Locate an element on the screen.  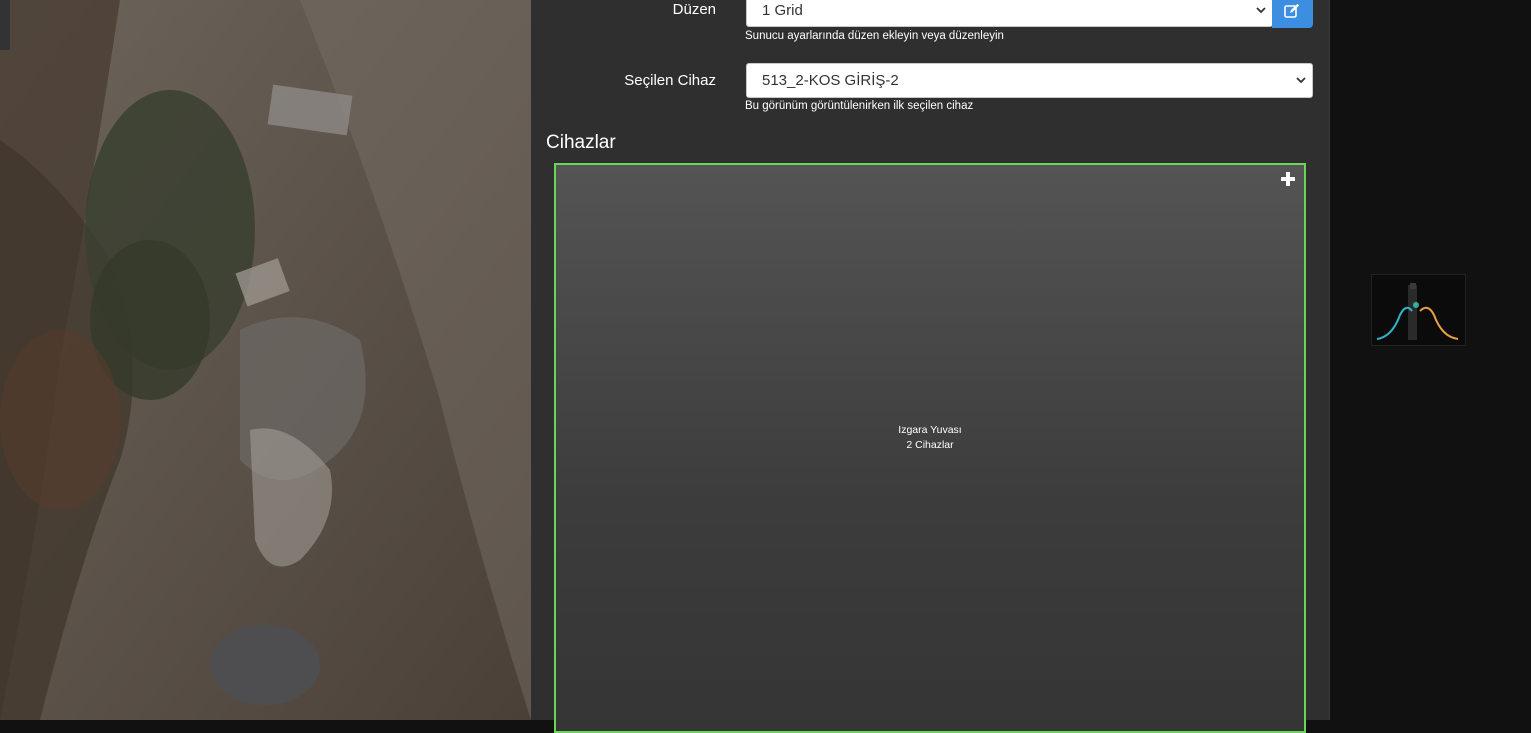
grid-slot-caption: Izgara Yuvası 2 Cihazlar is located at coordinates (930, 438).